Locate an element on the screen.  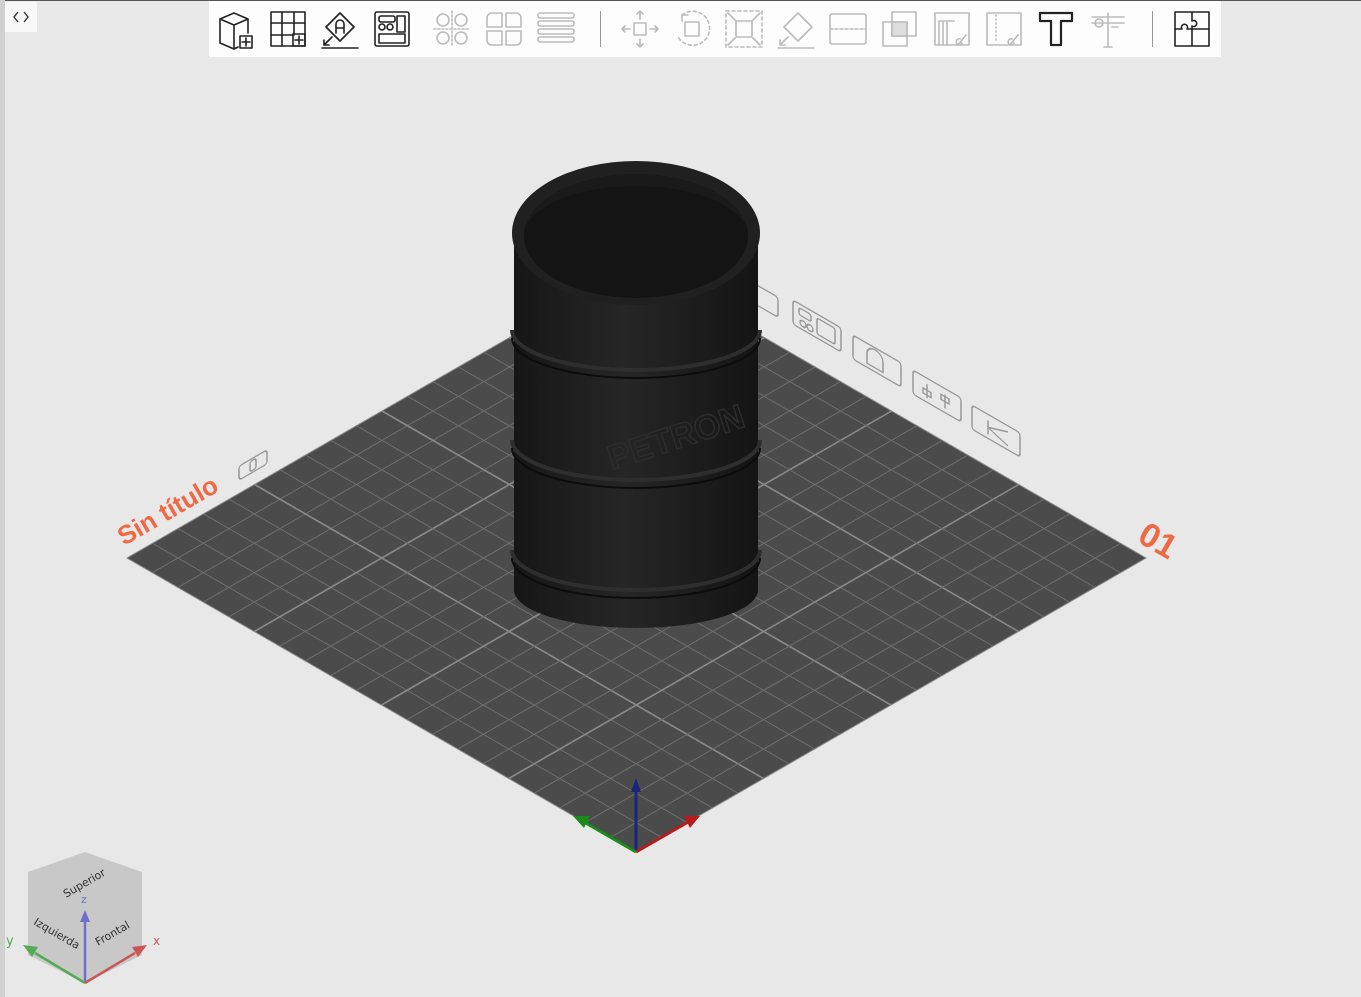
intersect-button is located at coordinates (900, 29).